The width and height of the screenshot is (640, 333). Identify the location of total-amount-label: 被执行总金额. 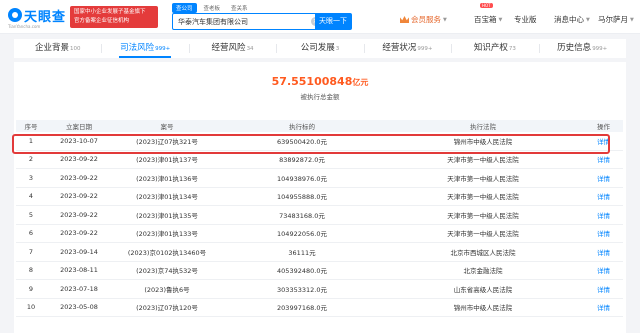
(320, 97).